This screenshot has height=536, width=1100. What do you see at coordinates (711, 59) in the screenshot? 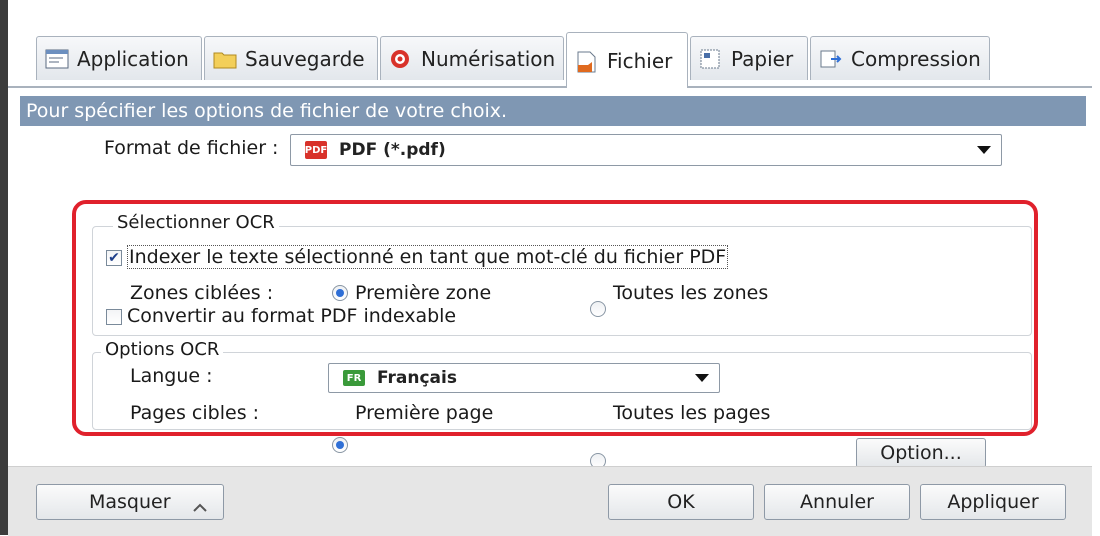
I see `paper-icon` at bounding box center [711, 59].